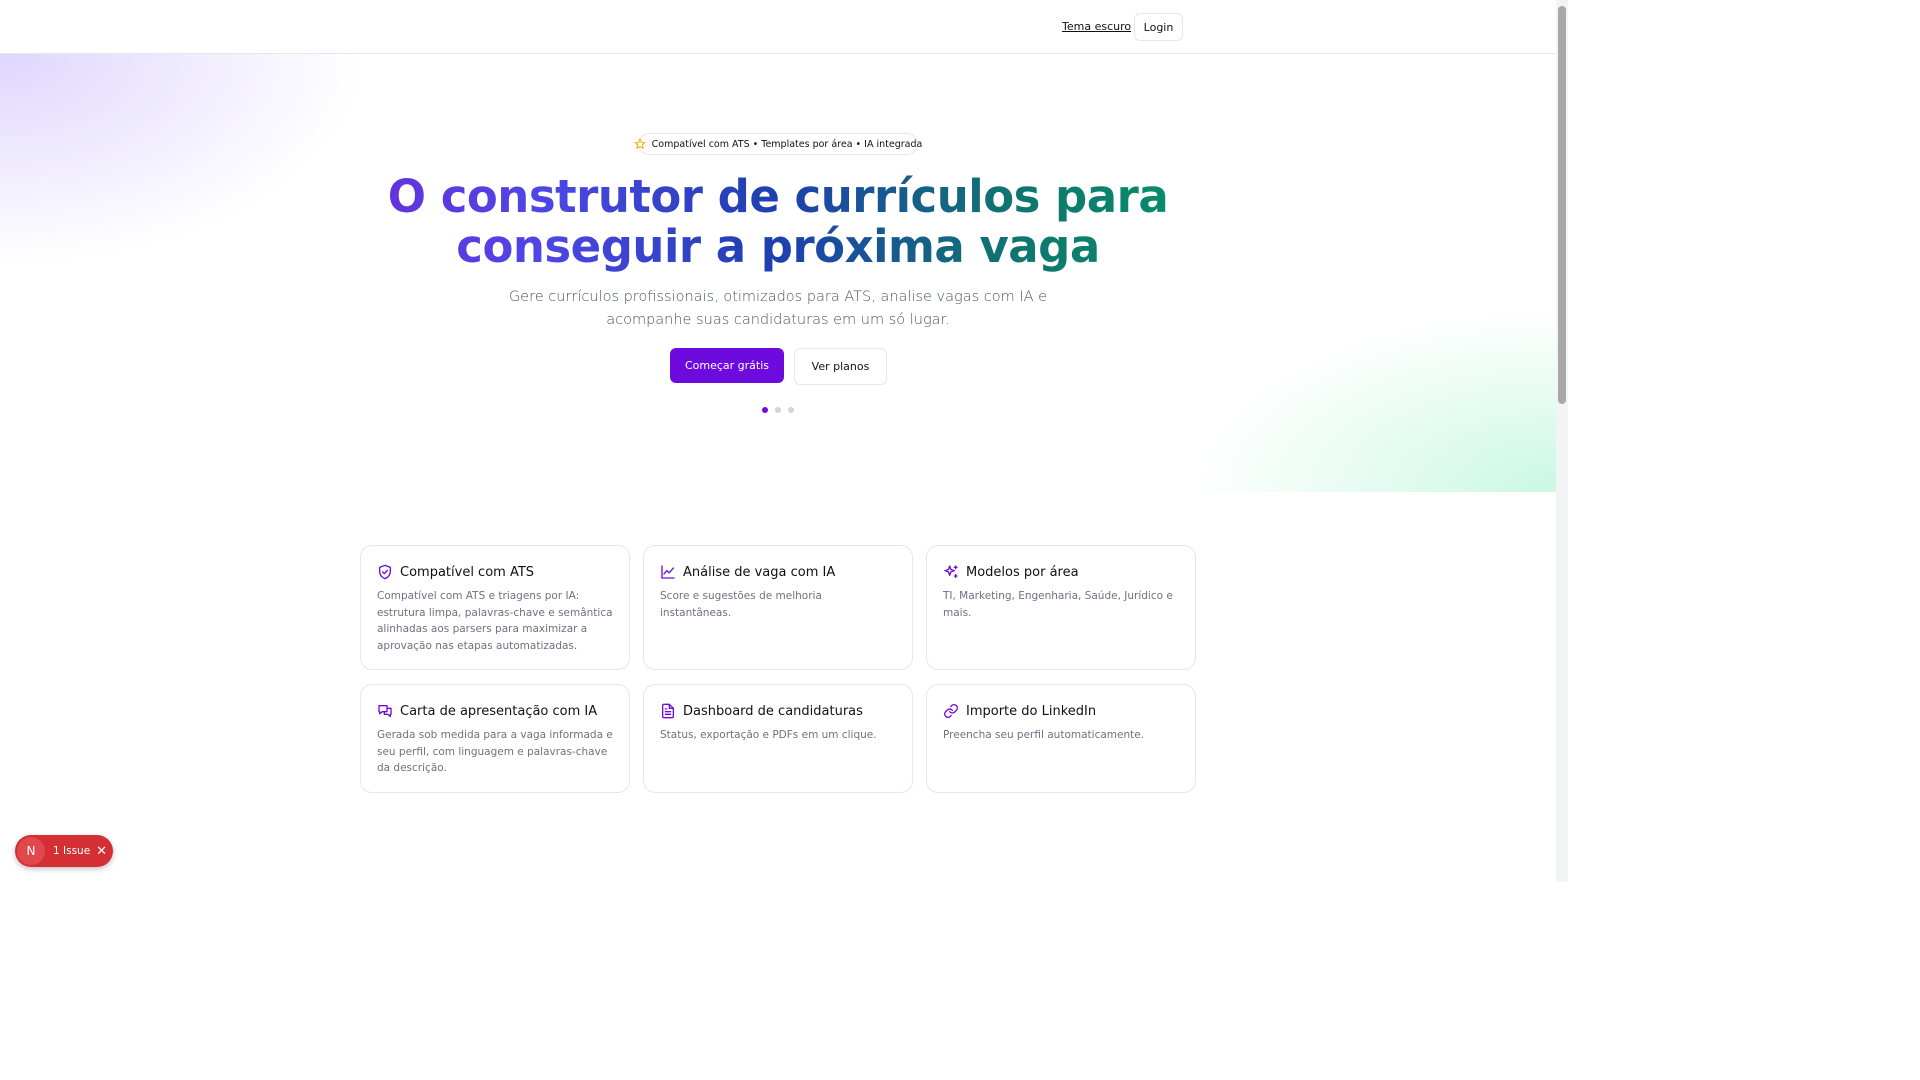 This screenshot has width=1920, height=1080. What do you see at coordinates (727, 365) in the screenshot?
I see `start-free-button: Começar grátis` at bounding box center [727, 365].